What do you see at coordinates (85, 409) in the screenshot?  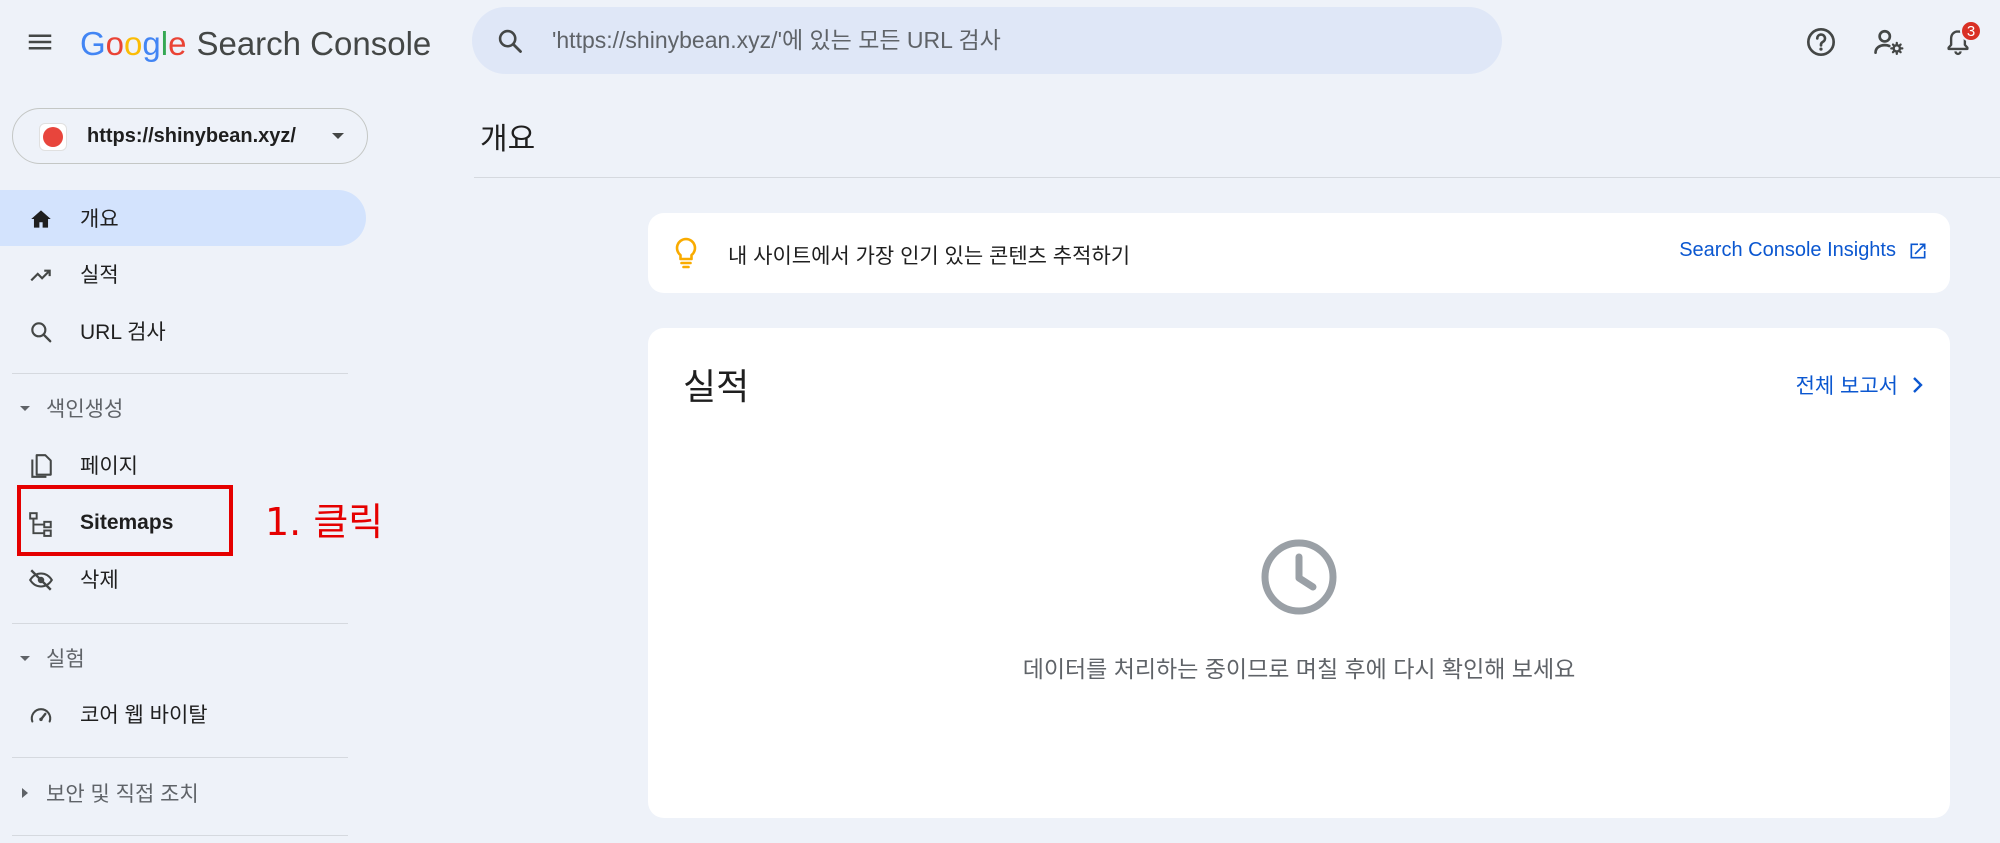 I see `section-label: 색인생성` at bounding box center [85, 409].